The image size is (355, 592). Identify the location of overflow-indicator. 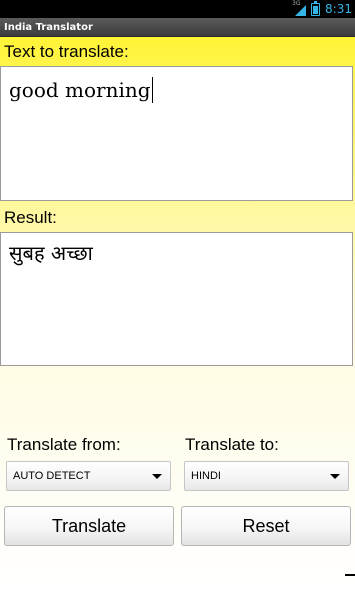
(350, 575).